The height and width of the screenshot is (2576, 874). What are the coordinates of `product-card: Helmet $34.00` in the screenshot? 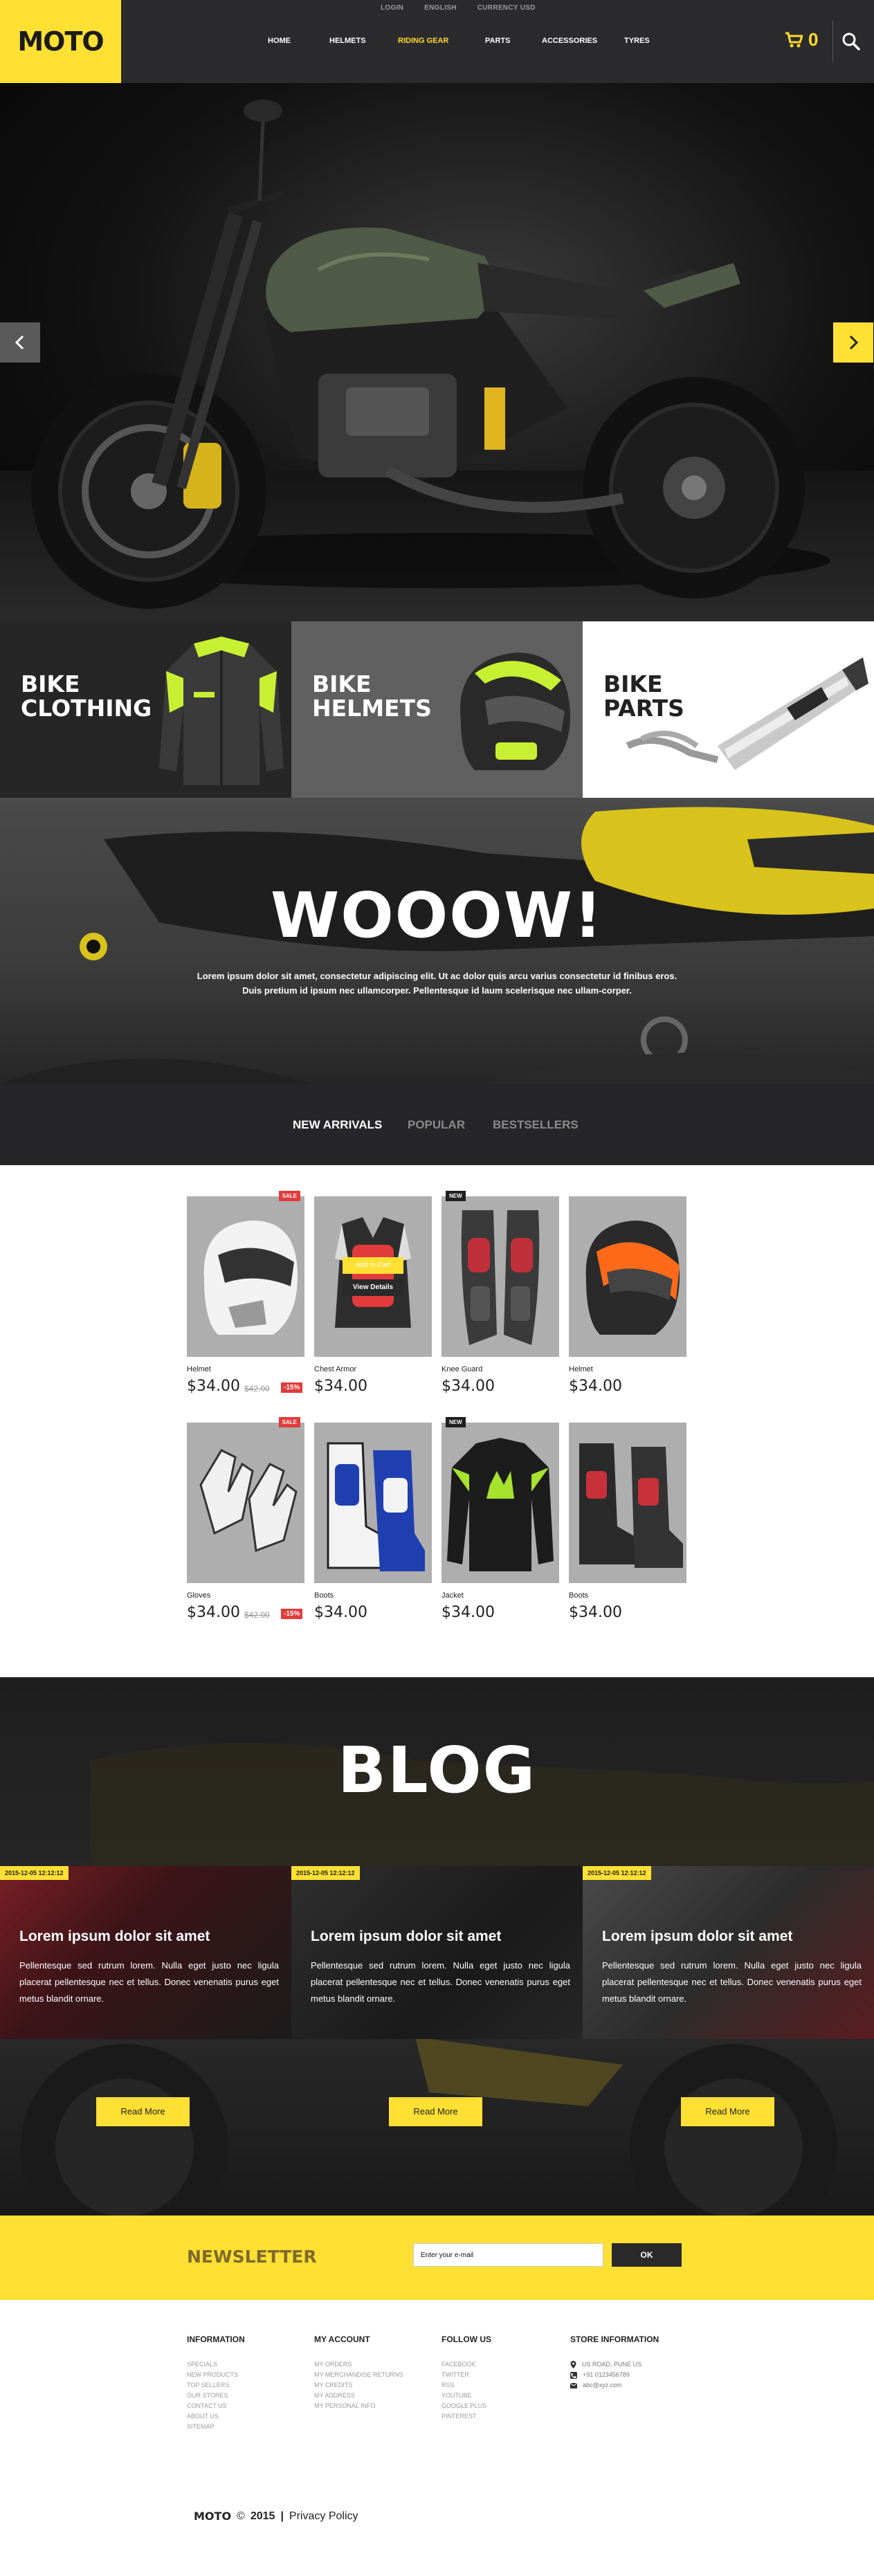 It's located at (627, 1296).